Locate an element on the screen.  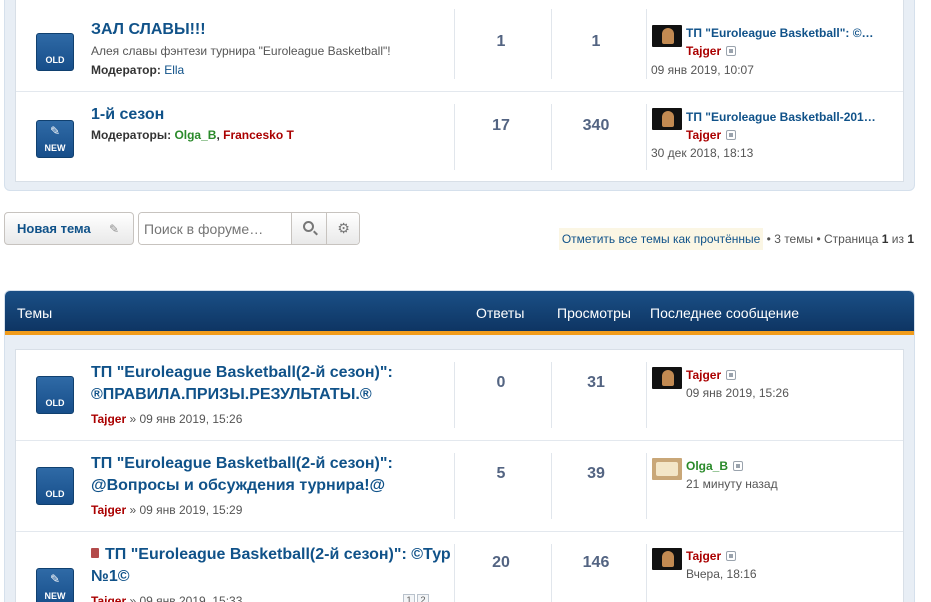
views-count: 39 is located at coordinates (596, 473).